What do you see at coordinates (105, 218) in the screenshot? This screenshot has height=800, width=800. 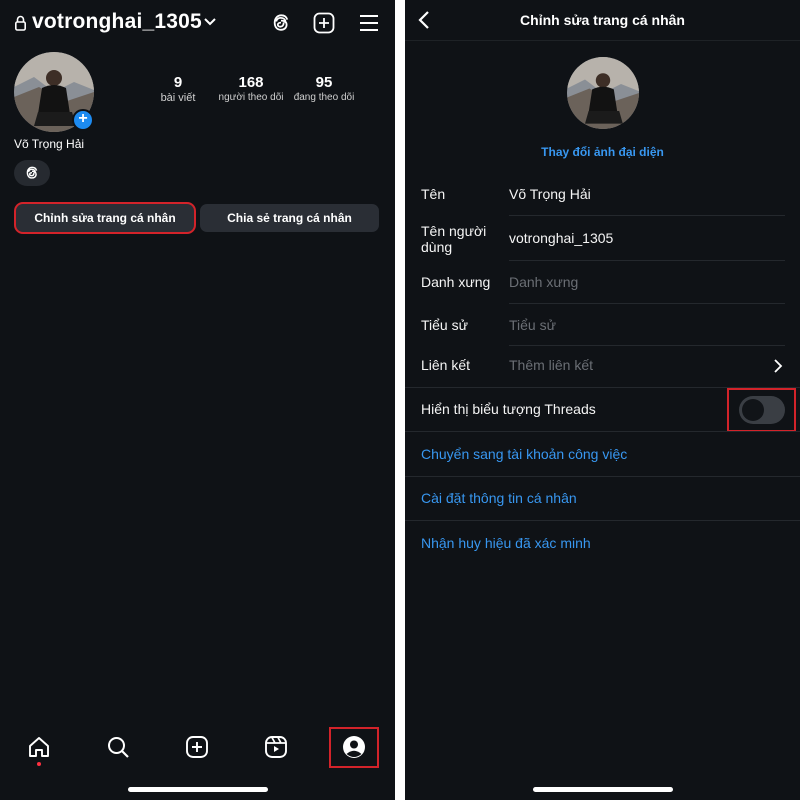 I see `edit-profile-button: Chỉnh sửa trang cá nhân` at bounding box center [105, 218].